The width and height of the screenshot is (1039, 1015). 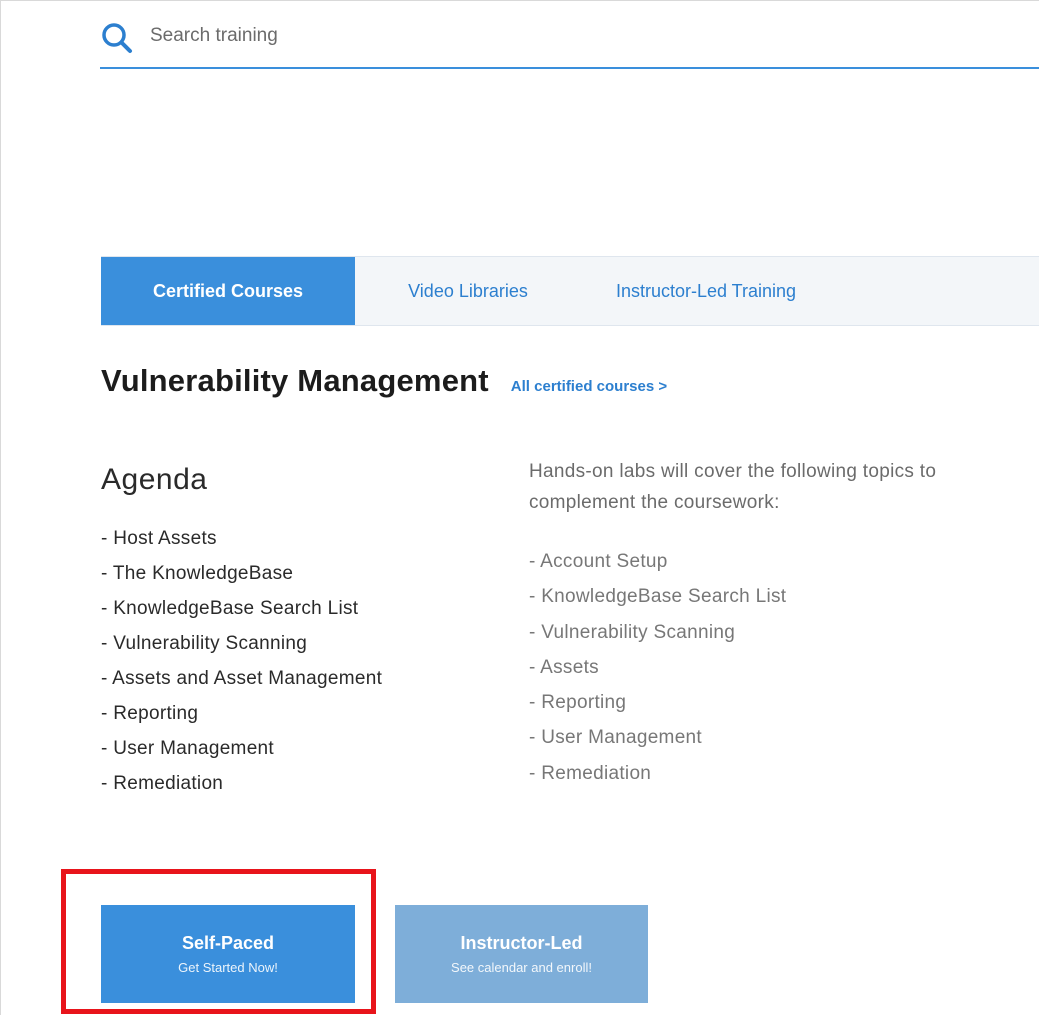 I want to click on labs-item: - Remediation, so click(x=590, y=773).